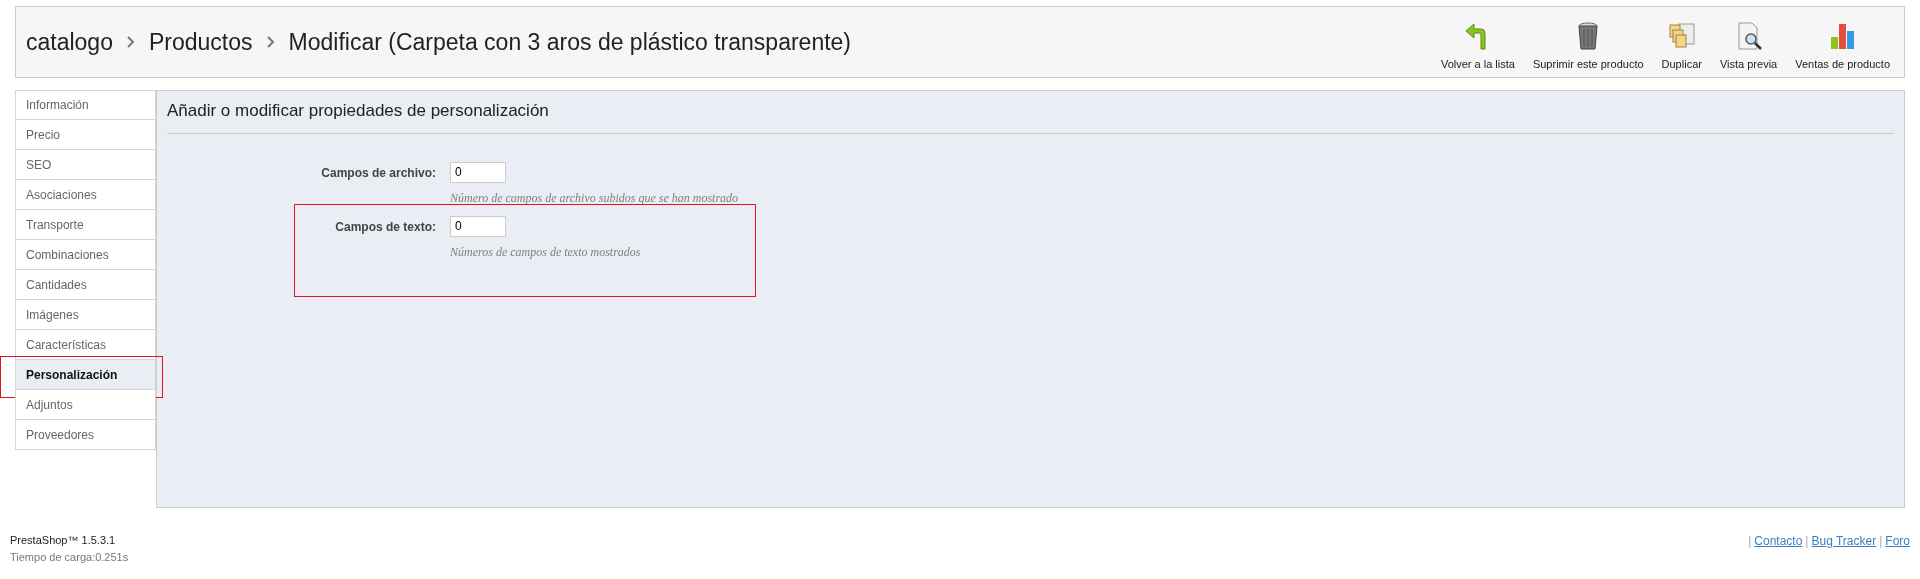 The width and height of the screenshot is (1920, 579). What do you see at coordinates (85, 405) in the screenshot?
I see `sidebar-tab: Adjuntos` at bounding box center [85, 405].